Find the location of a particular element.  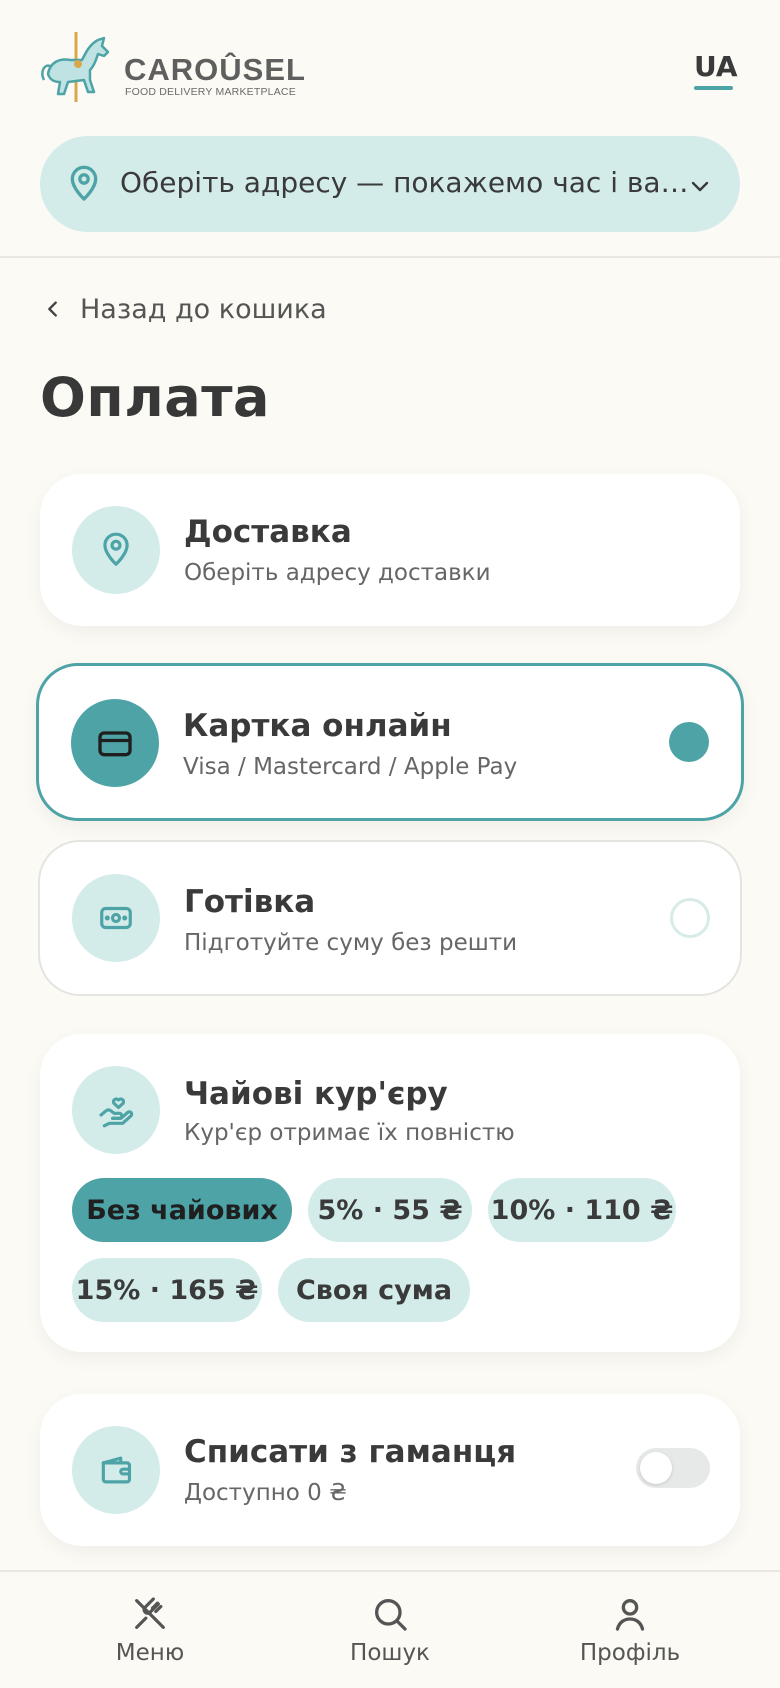

hand-heart-icon is located at coordinates (116, 1112).